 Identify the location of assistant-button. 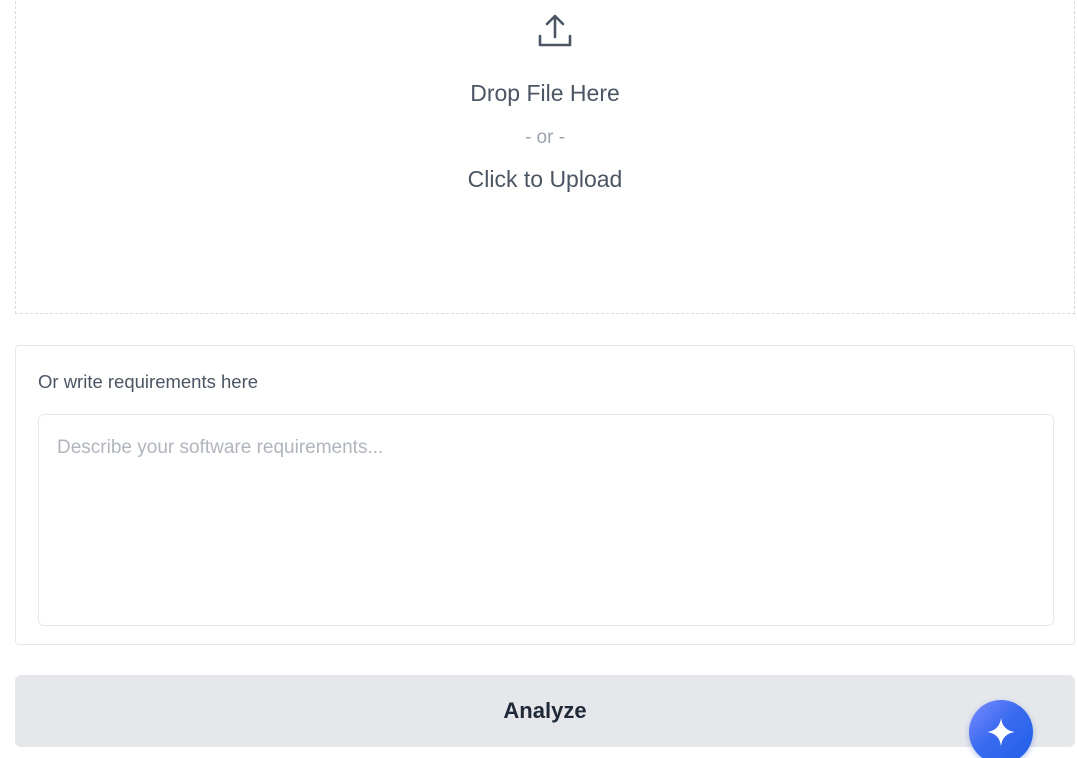
(1001, 729).